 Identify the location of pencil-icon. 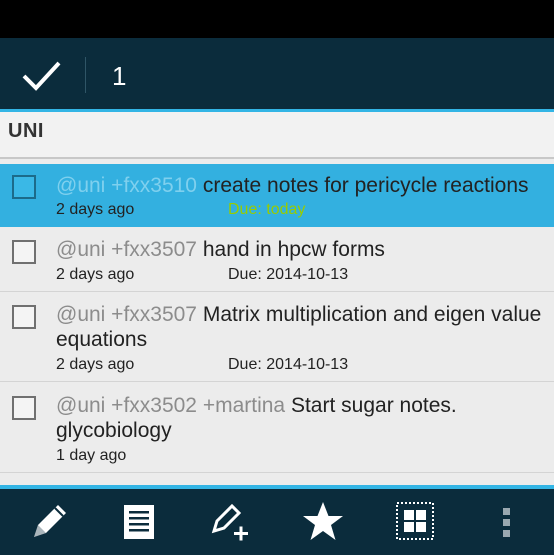
(50, 521).